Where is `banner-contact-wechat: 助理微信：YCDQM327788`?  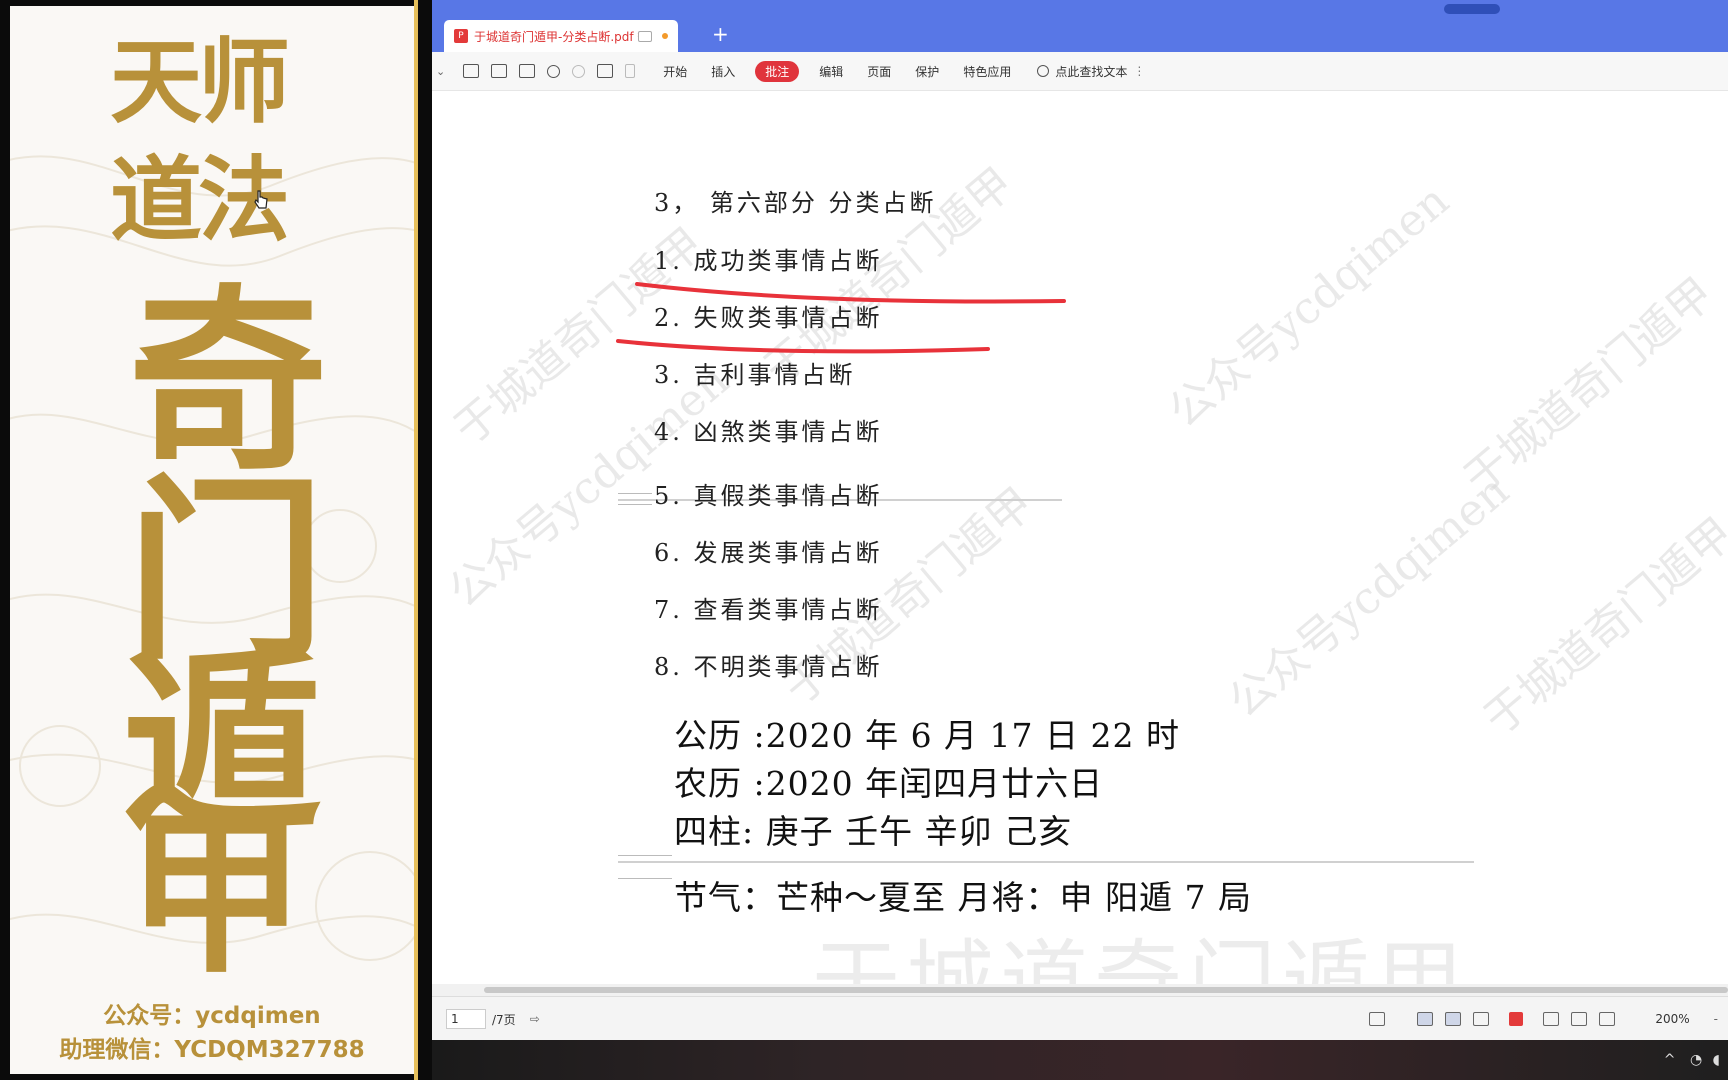
banner-contact-wechat: 助理微信：YCDQM327788 is located at coordinates (212, 1050).